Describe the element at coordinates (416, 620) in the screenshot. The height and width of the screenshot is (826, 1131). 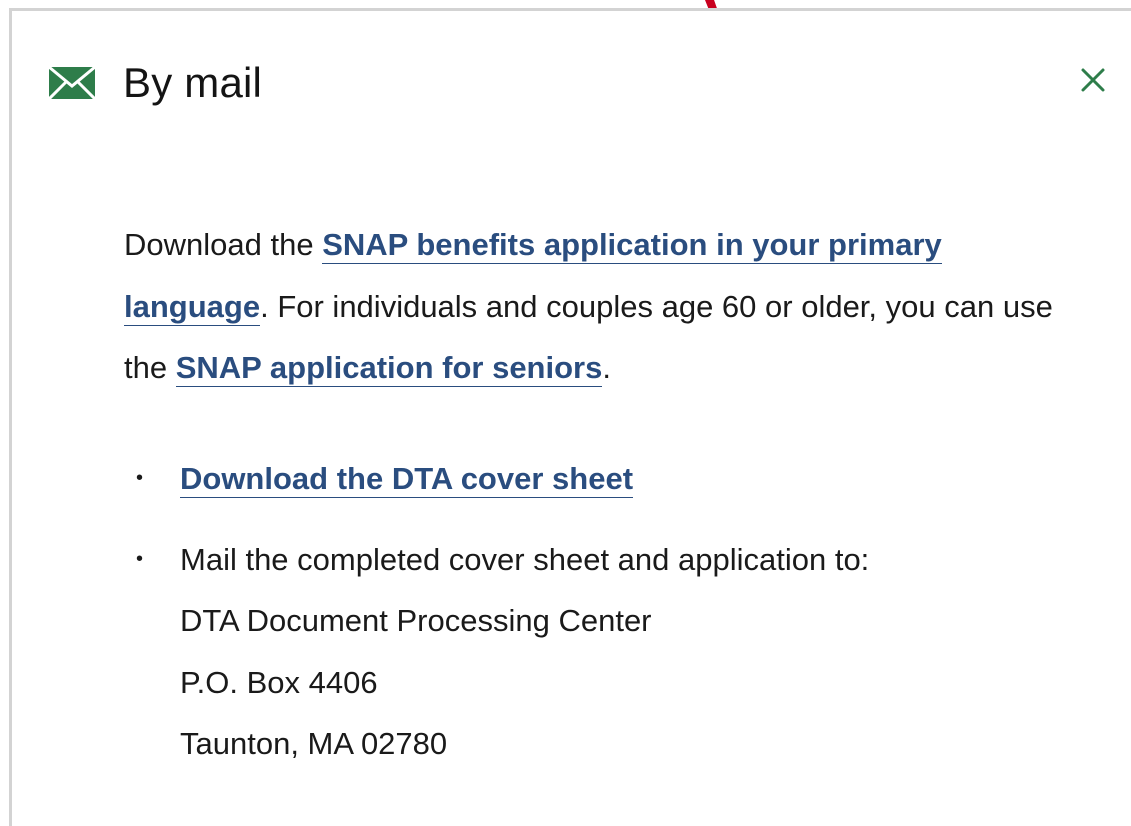
I see `address-line-1: DTA Document Processing Center` at that location.